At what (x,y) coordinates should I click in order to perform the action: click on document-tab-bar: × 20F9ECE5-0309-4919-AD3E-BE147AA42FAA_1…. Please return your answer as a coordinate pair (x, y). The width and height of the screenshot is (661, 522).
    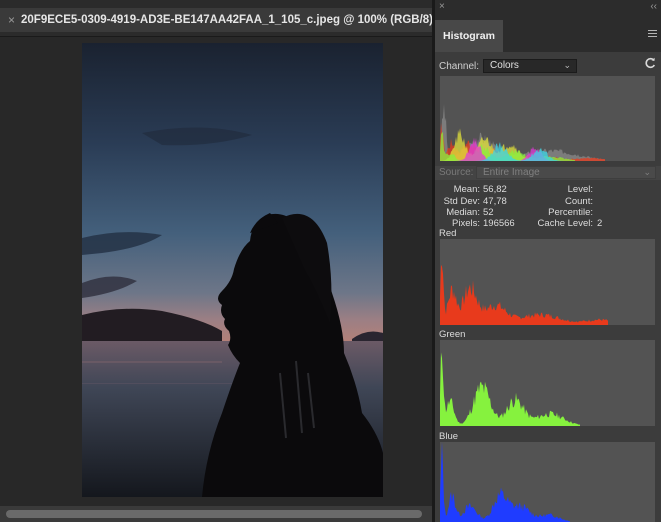
    Looking at the image, I should click on (225, 18).